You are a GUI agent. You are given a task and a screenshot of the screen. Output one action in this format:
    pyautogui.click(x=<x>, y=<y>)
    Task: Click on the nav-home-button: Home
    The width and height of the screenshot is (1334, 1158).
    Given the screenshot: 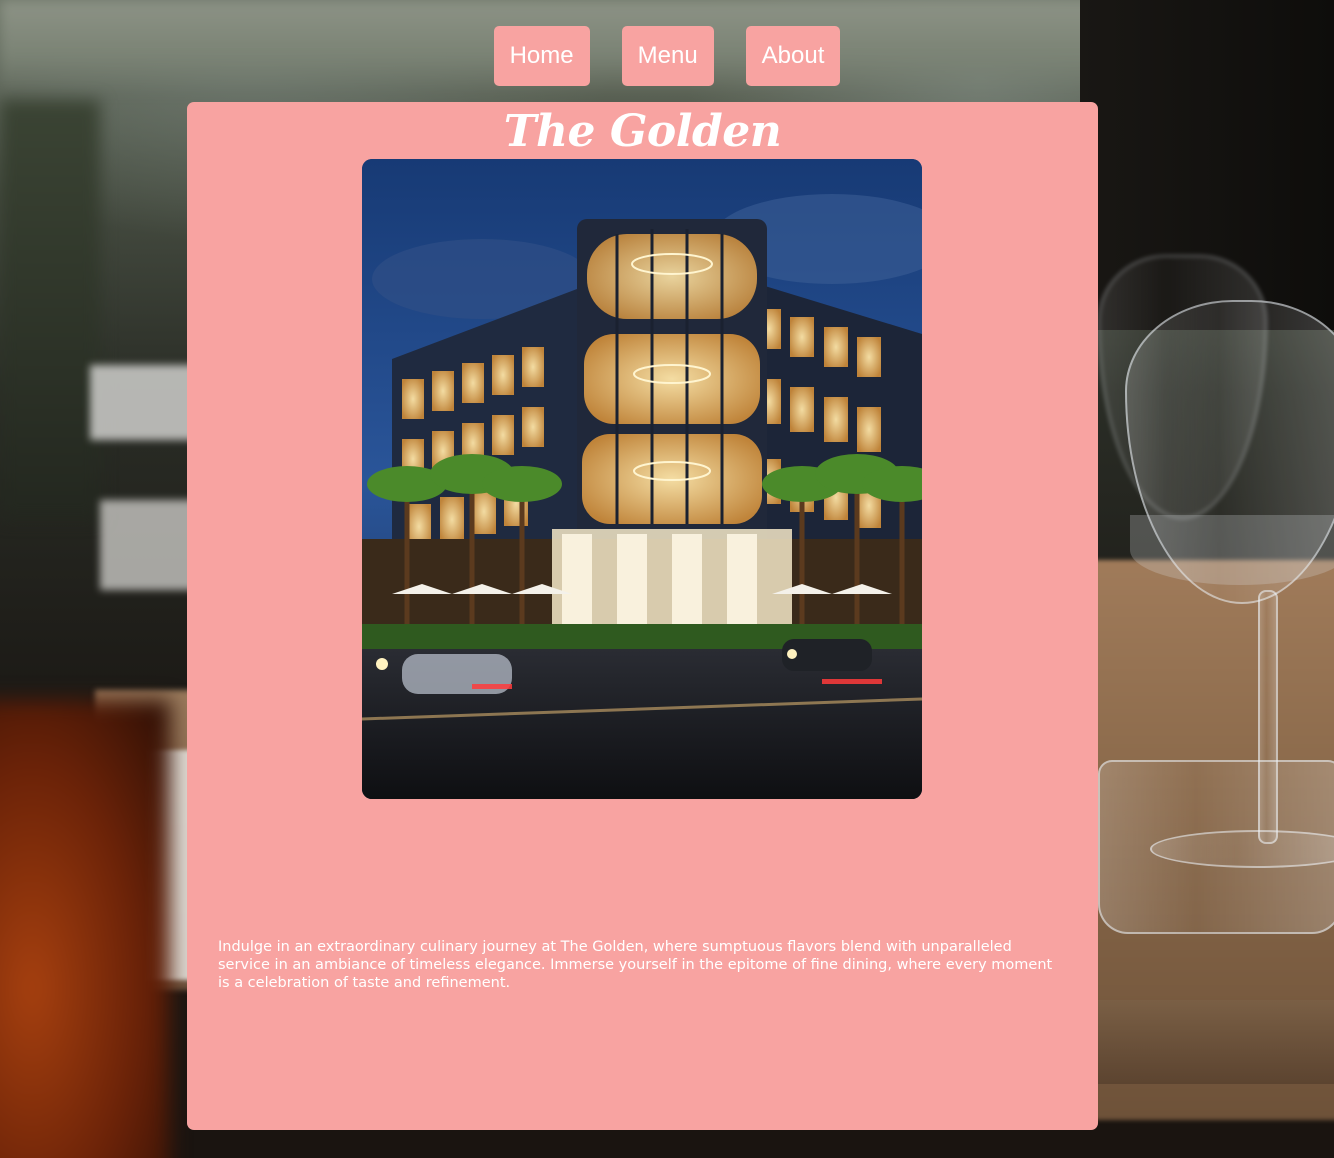 What is the action you would take?
    pyautogui.click(x=541, y=56)
    